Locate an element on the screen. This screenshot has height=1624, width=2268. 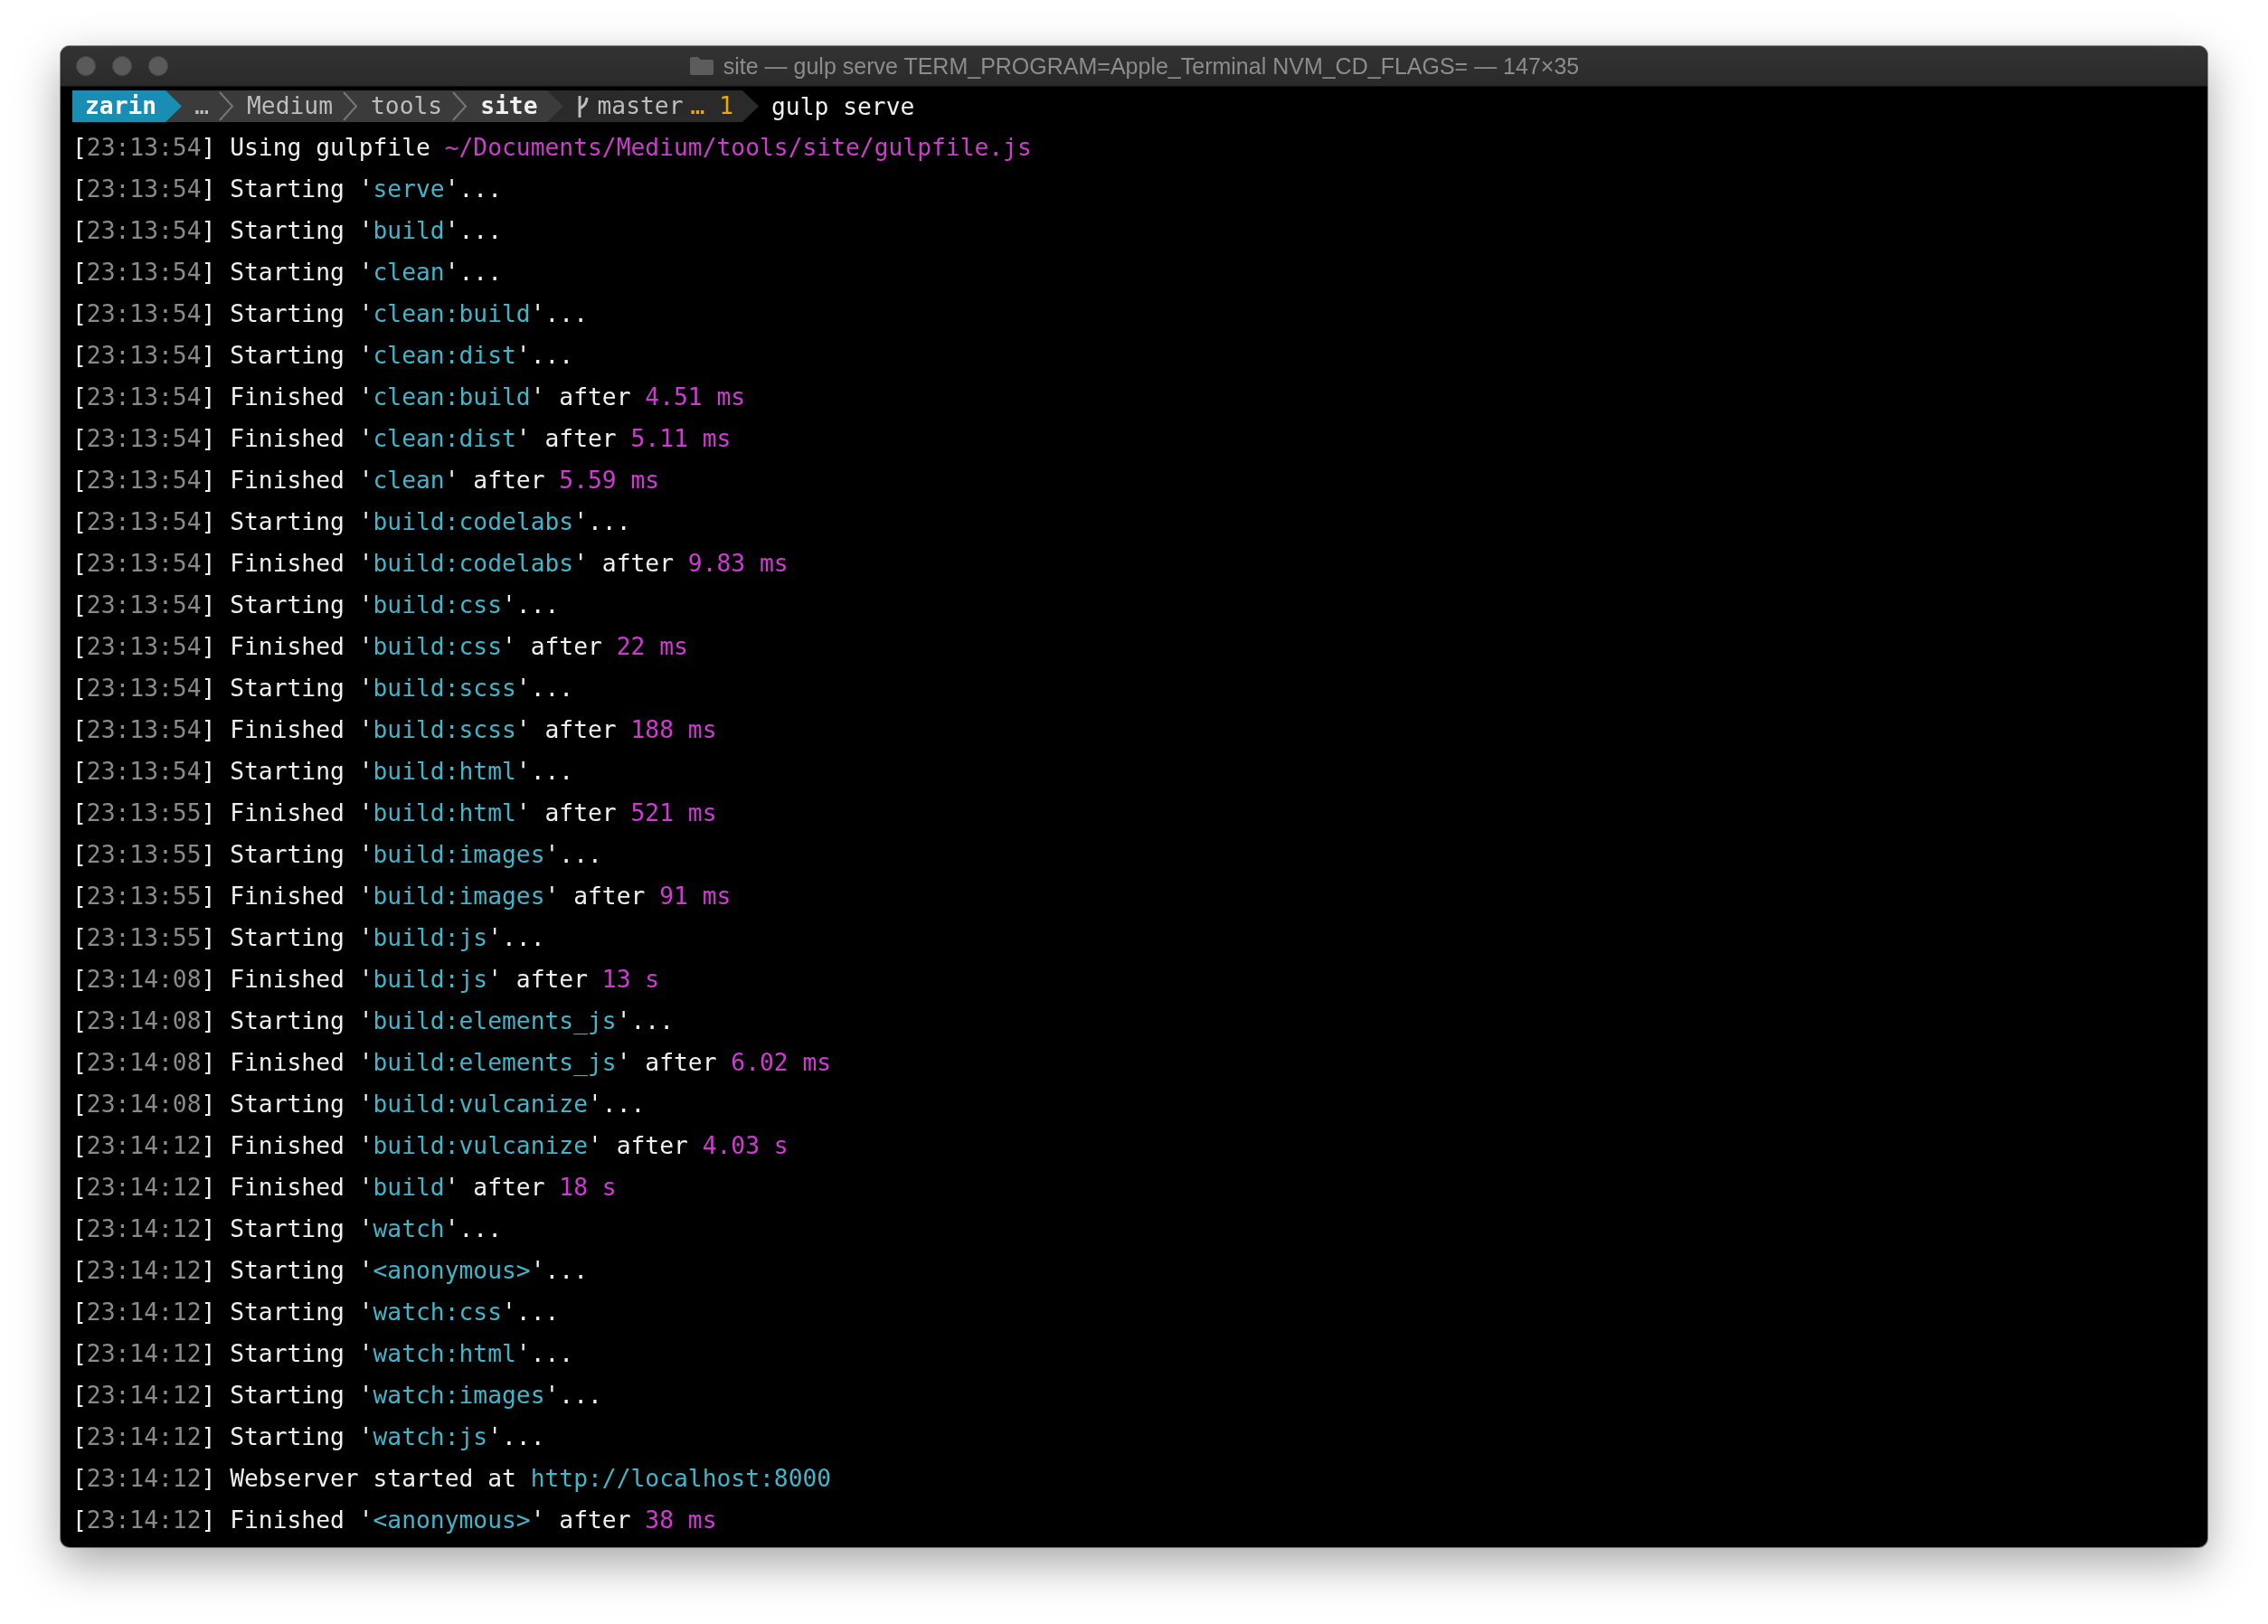
log-line: [23:13:54] Finished 'clean' after 5.59 ms is located at coordinates (366, 481).